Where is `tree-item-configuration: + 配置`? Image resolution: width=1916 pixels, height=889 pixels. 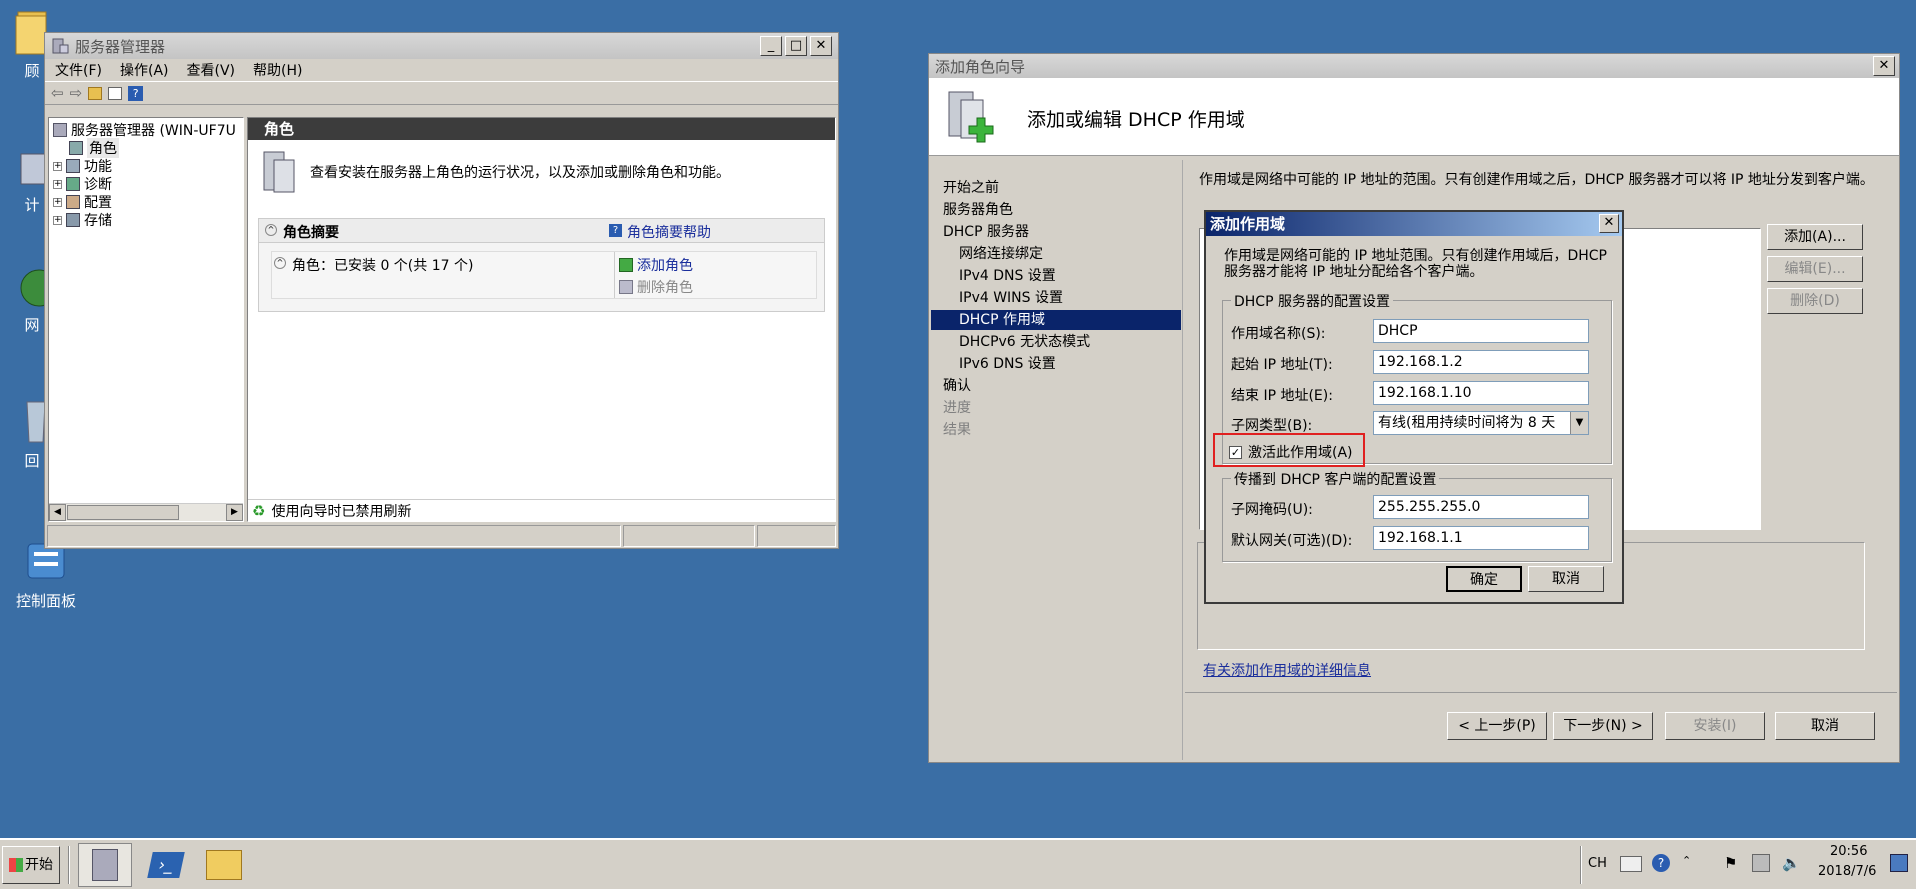 tree-item-configuration: + 配置 is located at coordinates (82, 202).